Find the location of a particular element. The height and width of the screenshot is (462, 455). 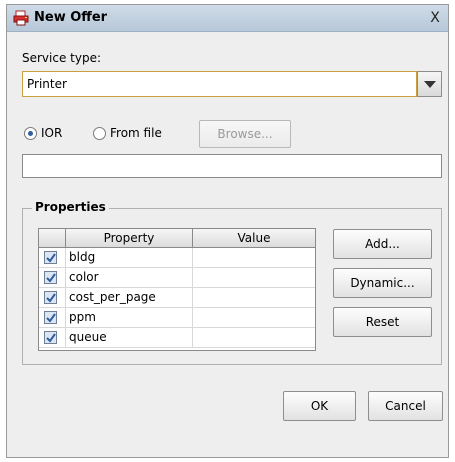

column-header-check is located at coordinates (52, 238).